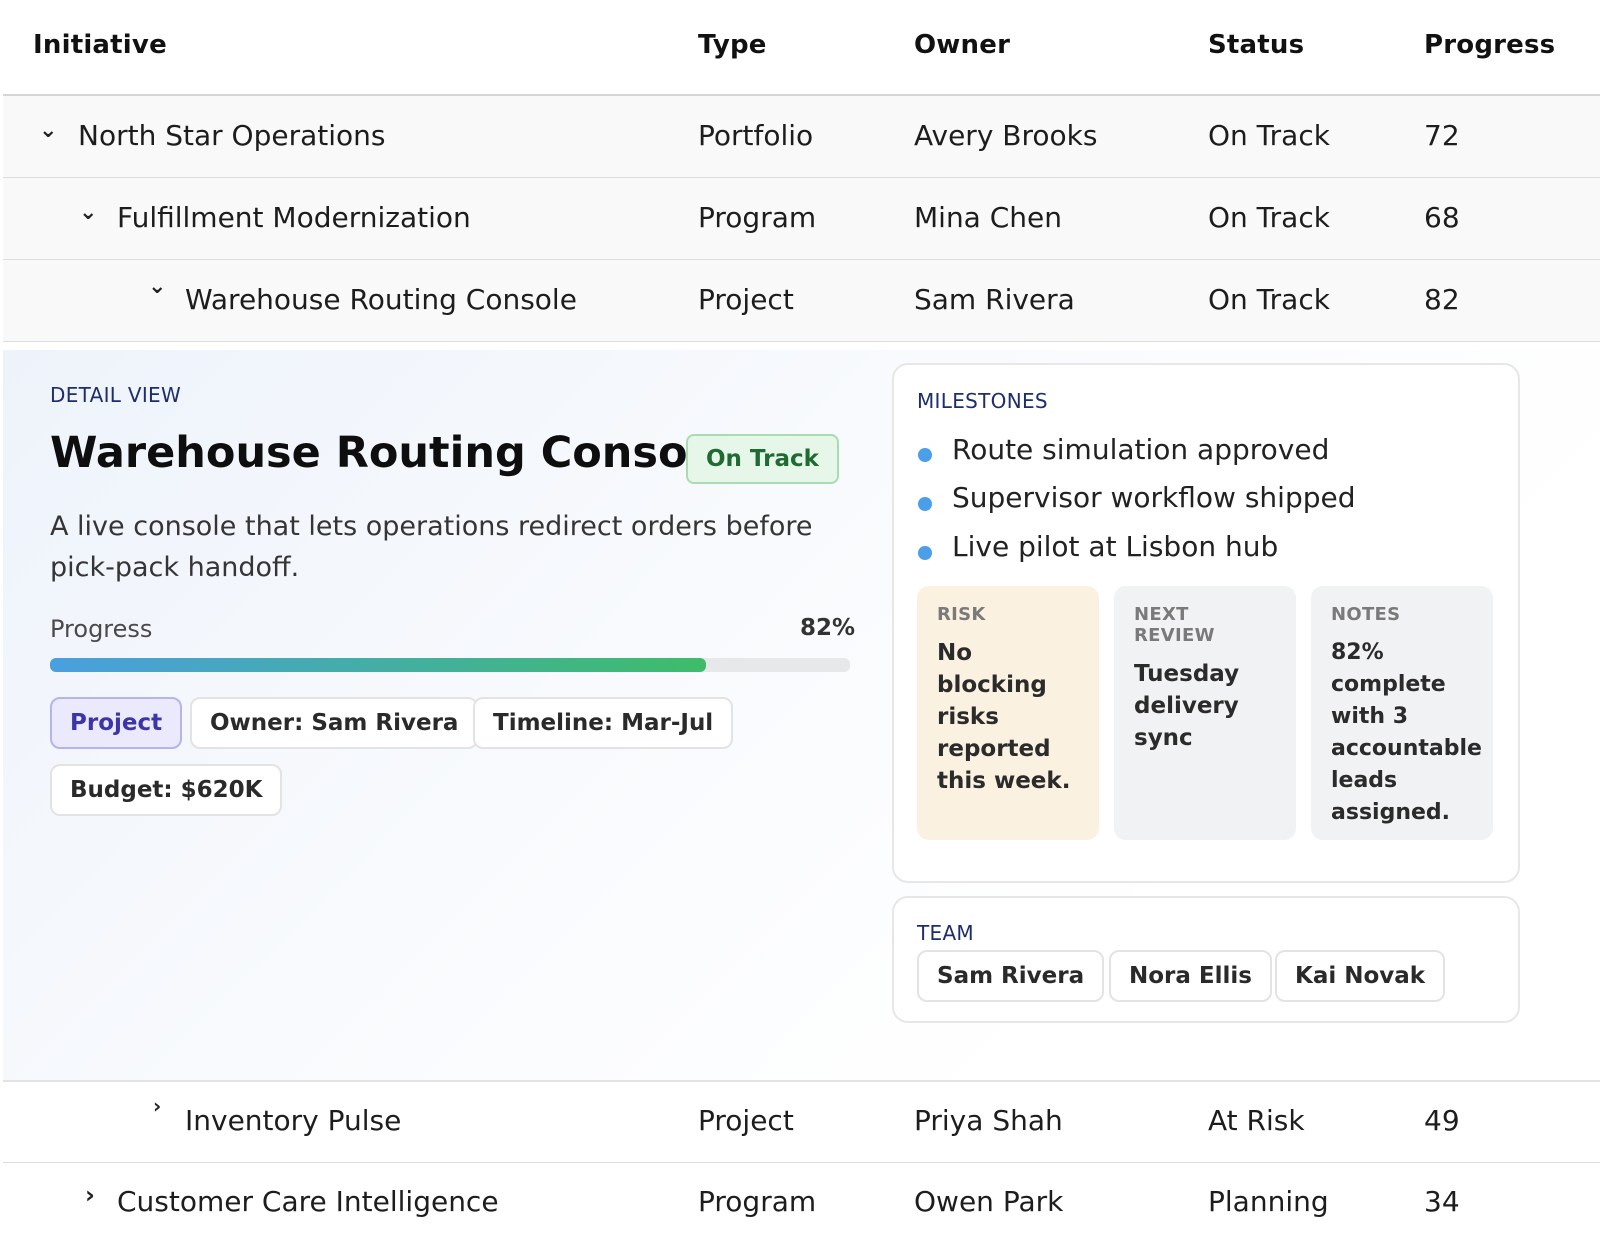  I want to click on row-progress: 34, so click(1442, 1201).